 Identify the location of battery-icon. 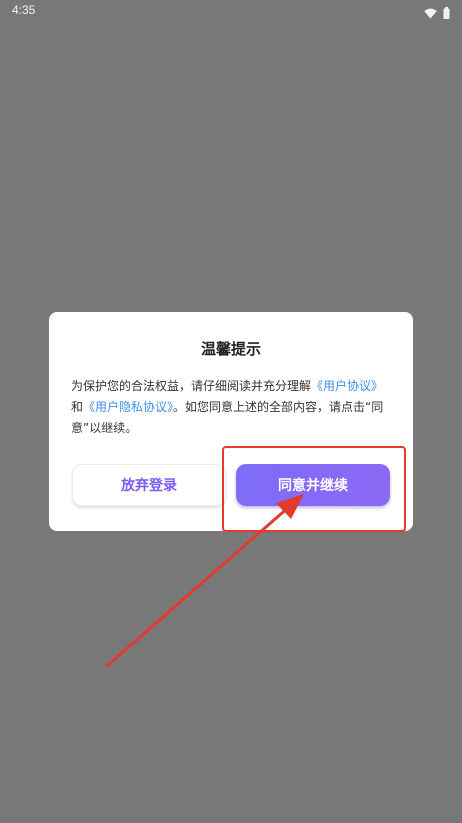
(446, 13).